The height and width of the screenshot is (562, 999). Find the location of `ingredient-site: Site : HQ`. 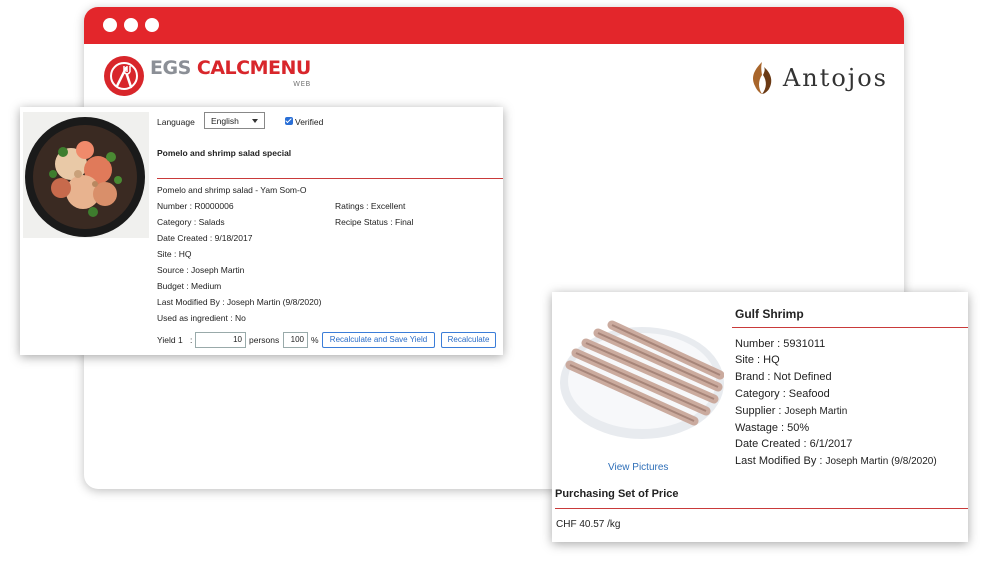

ingredient-site: Site : HQ is located at coordinates (757, 360).